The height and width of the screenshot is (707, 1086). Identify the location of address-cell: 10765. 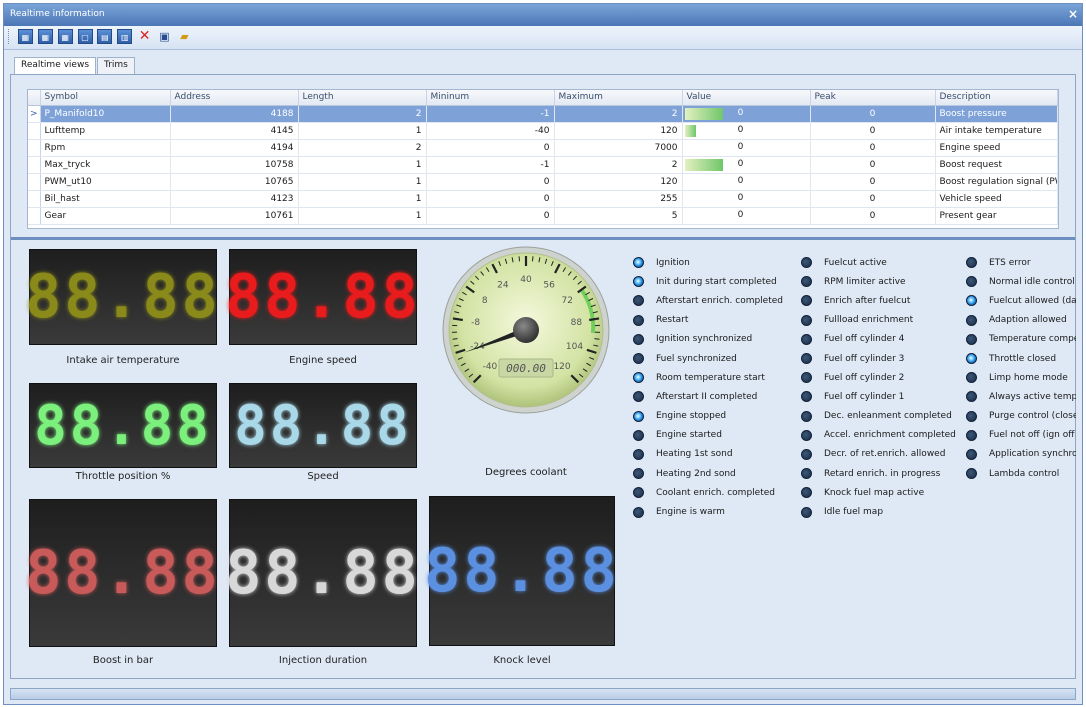
(234, 182).